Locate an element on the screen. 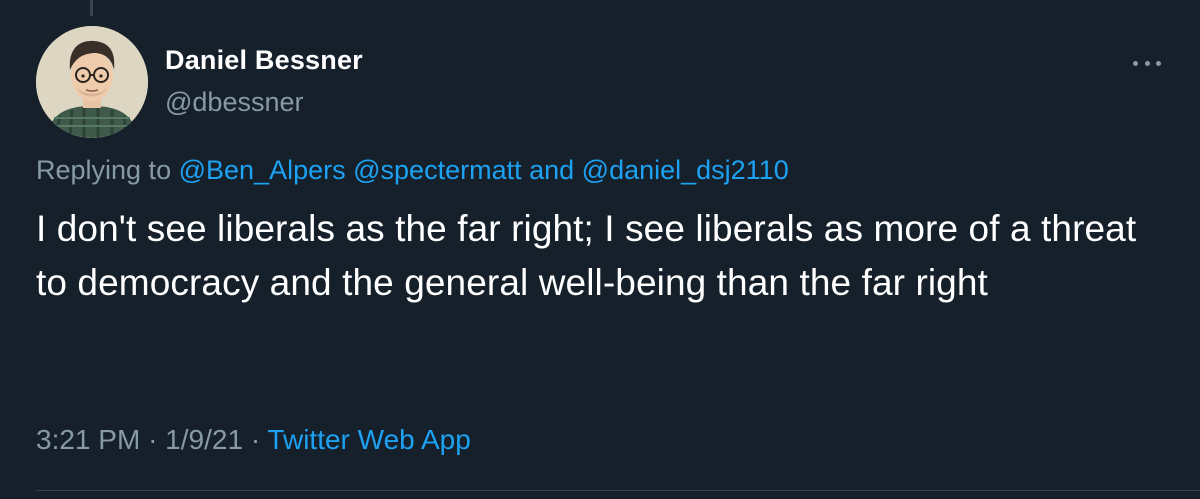  more-options-button is located at coordinates (1147, 63).